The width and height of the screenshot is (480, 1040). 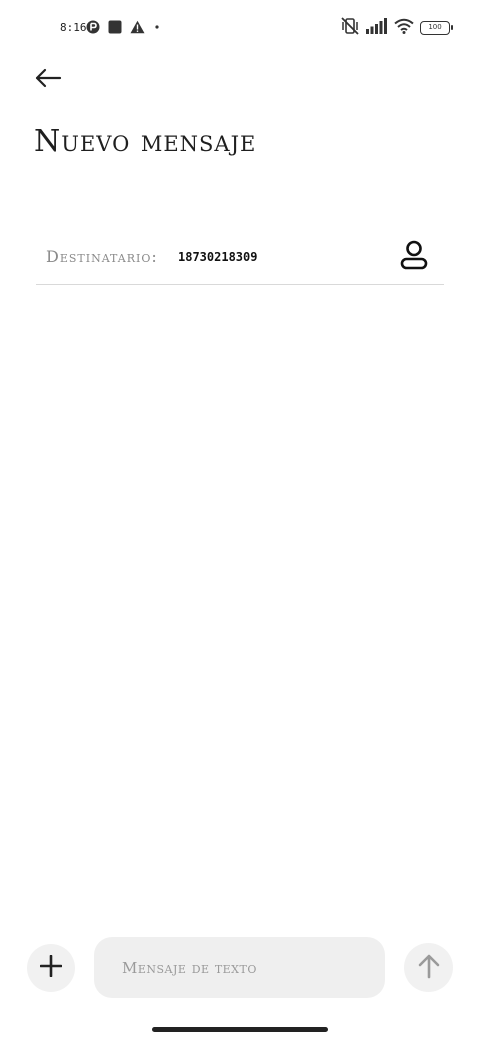 What do you see at coordinates (137, 28) in the screenshot?
I see `warning-icon` at bounding box center [137, 28].